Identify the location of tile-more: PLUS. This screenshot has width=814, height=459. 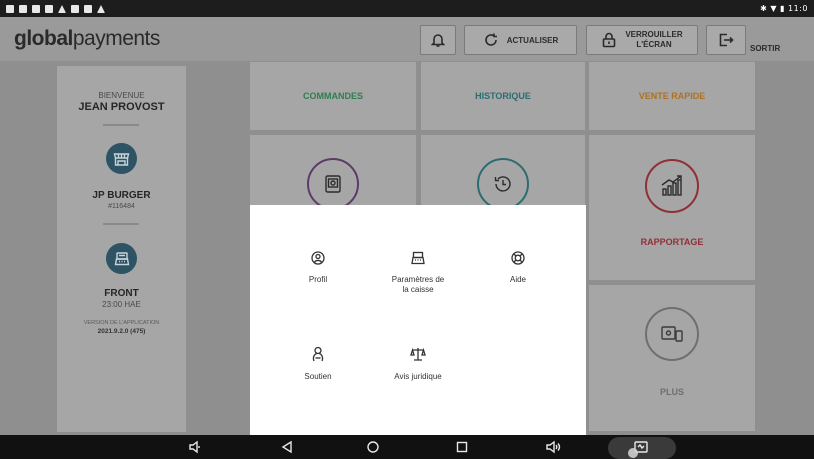
(672, 358).